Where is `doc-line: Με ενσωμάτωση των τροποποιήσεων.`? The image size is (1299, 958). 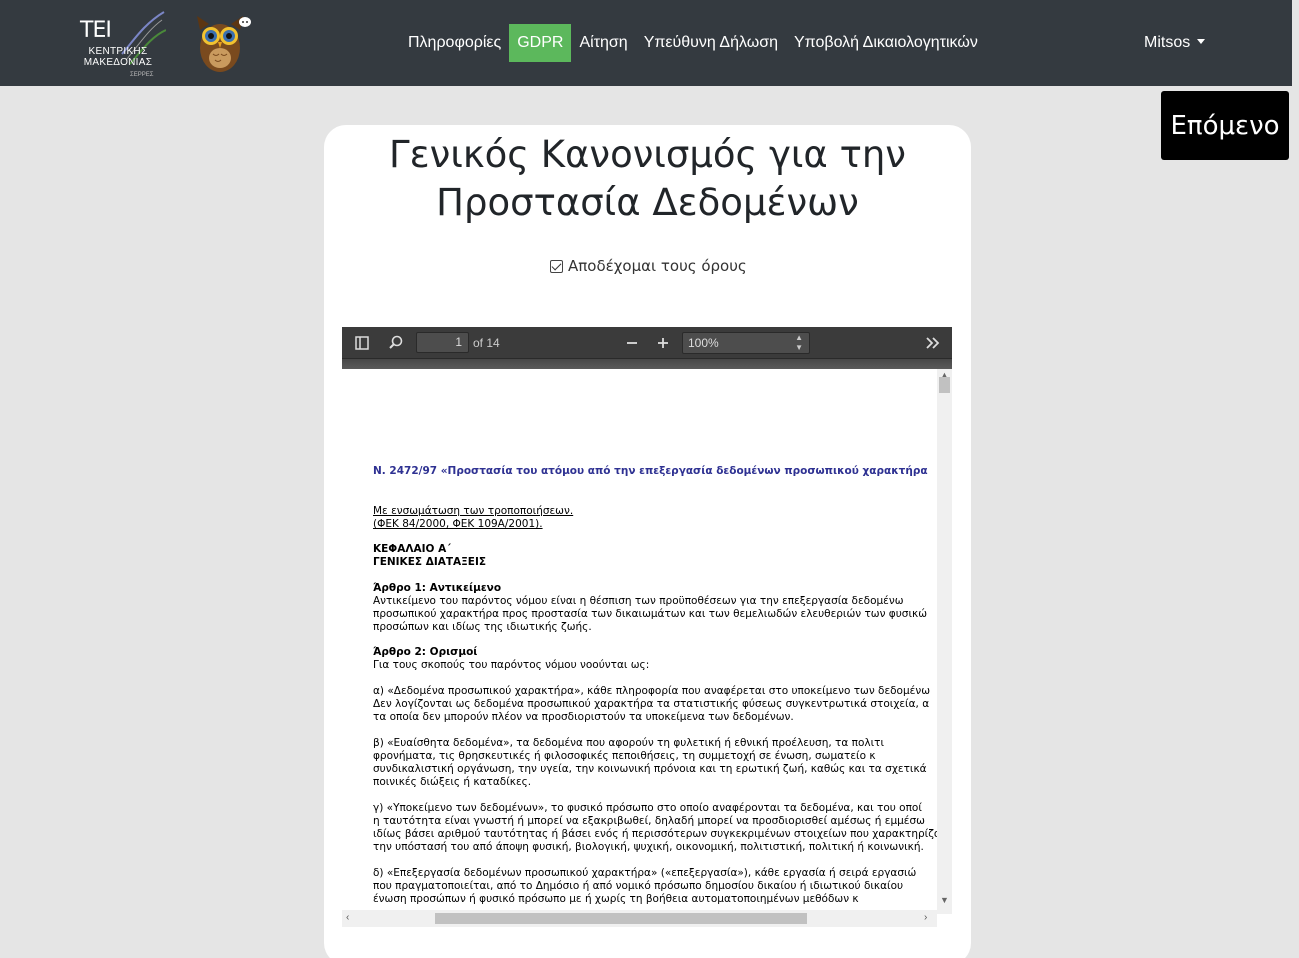 doc-line: Με ενσωμάτωση των τροποποιήσεων. is located at coordinates (473, 511).